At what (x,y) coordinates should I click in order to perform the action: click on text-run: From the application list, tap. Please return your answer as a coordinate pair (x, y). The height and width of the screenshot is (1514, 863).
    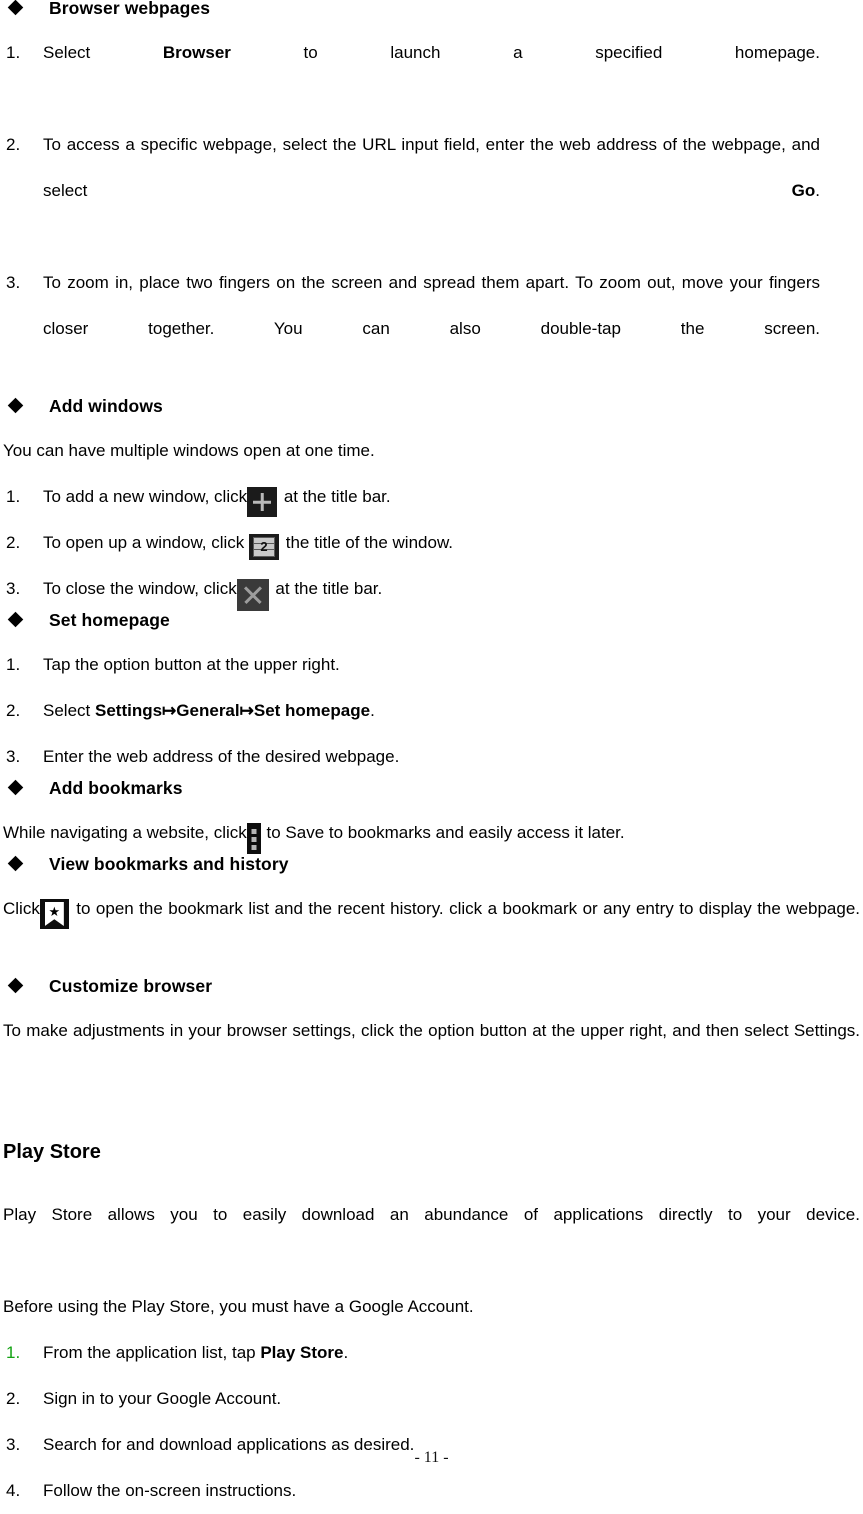
    Looking at the image, I should click on (152, 1352).